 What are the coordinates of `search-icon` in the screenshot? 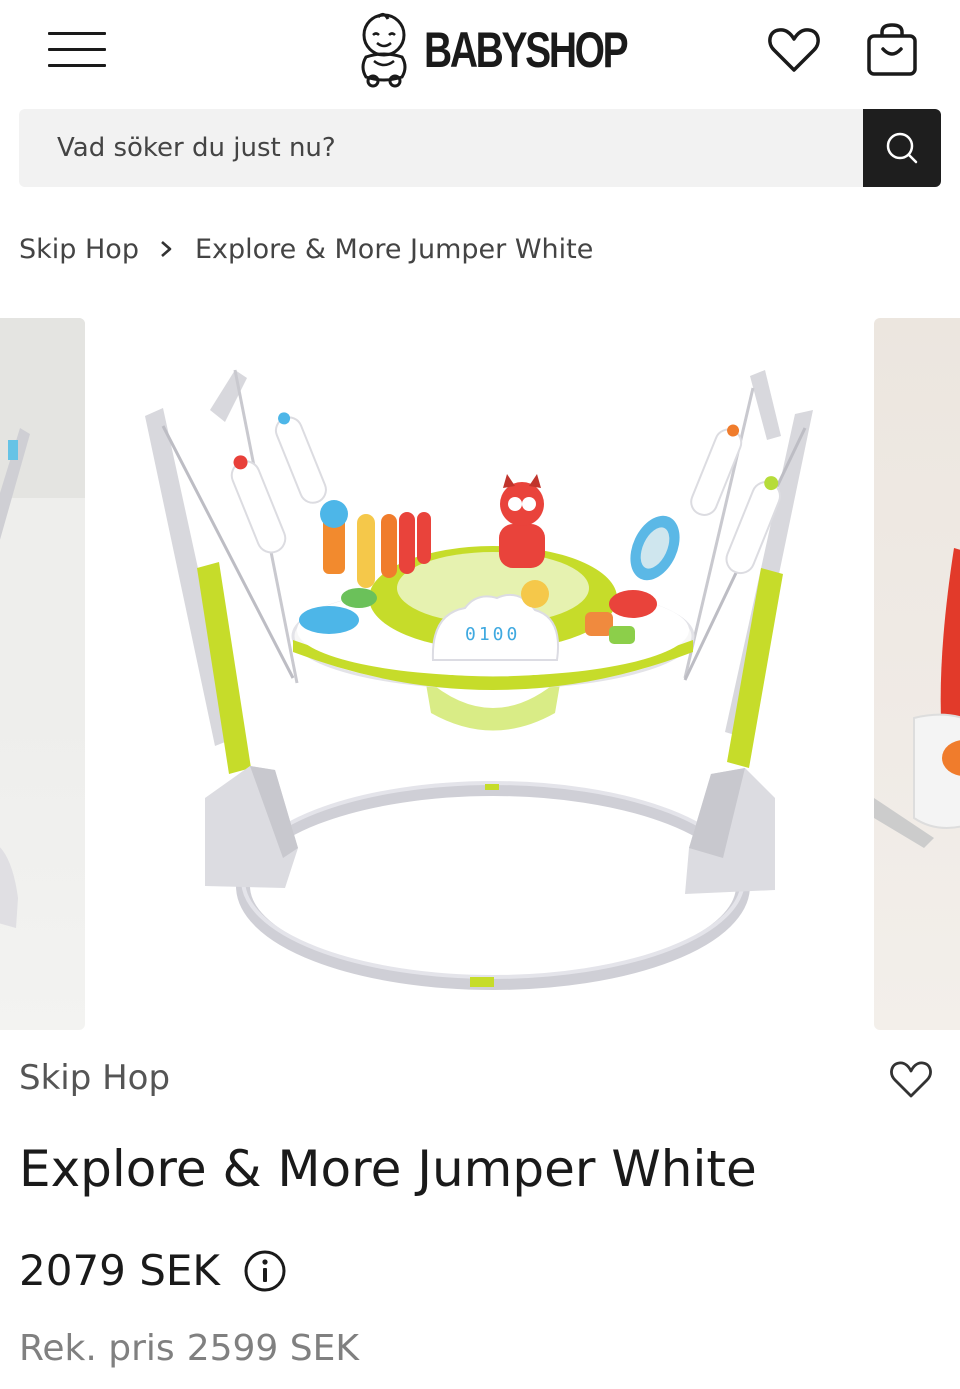 It's located at (902, 148).